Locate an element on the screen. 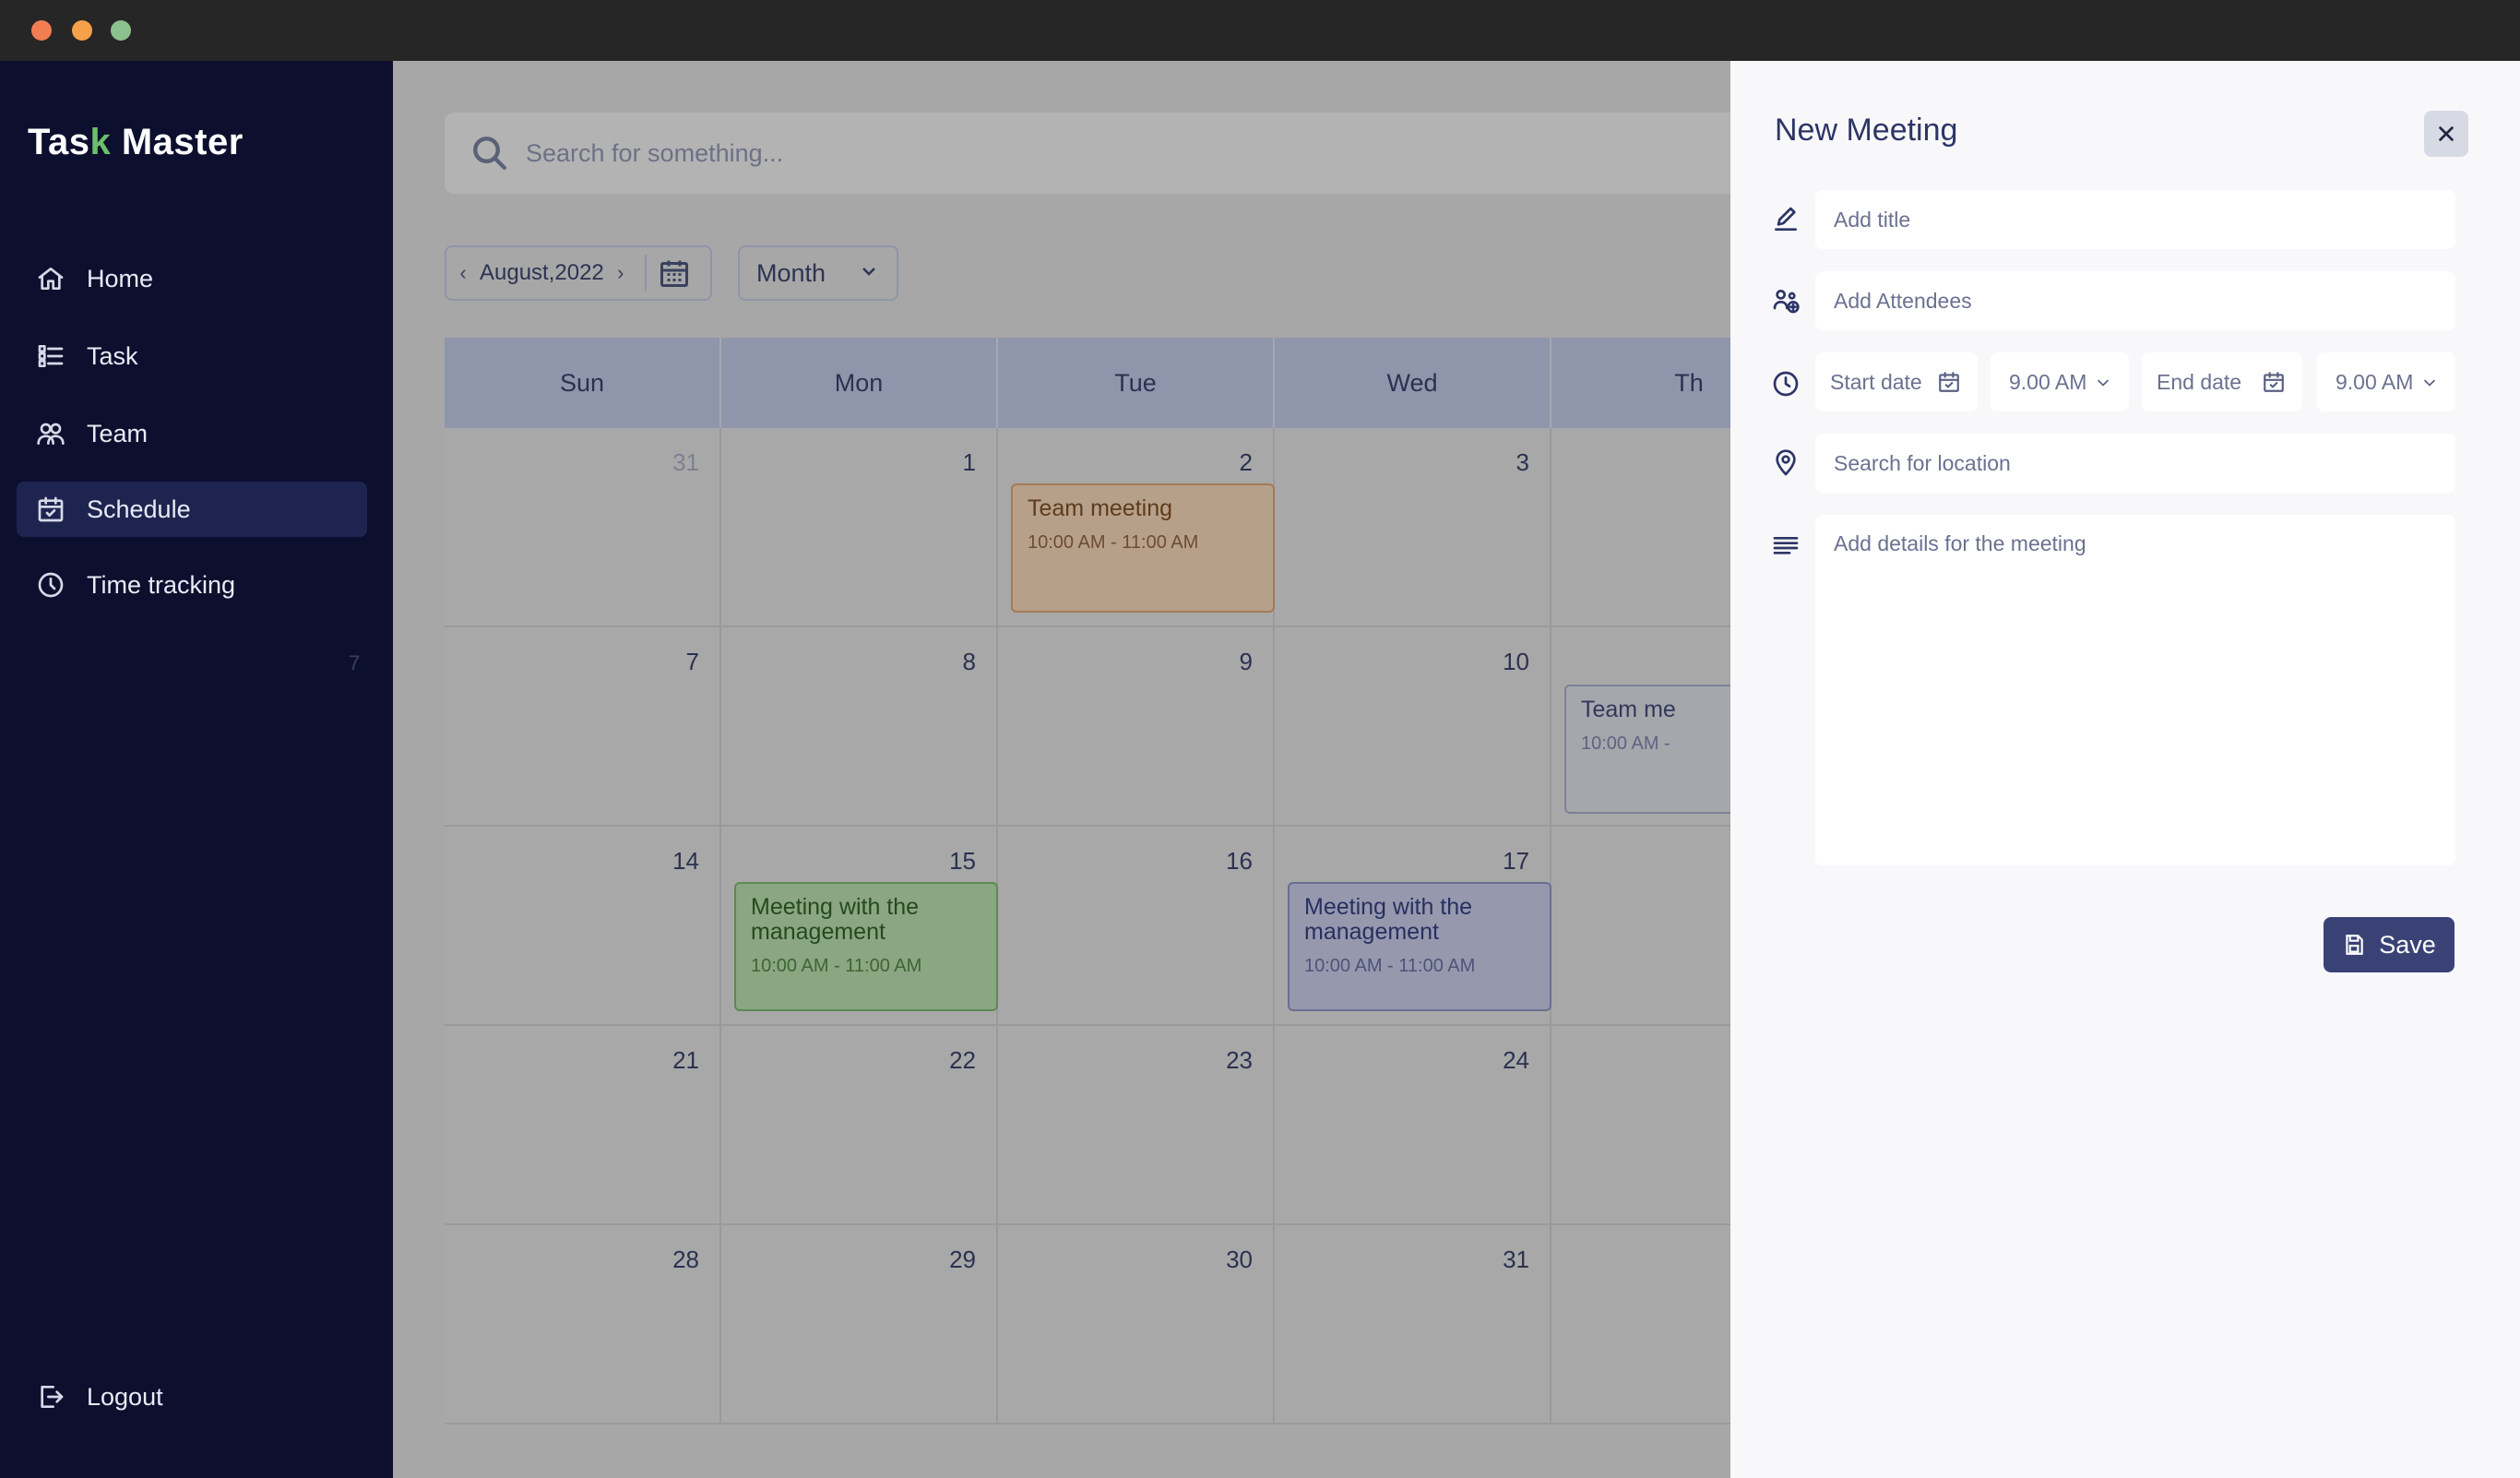  calendar-day: 14 is located at coordinates (583, 926).